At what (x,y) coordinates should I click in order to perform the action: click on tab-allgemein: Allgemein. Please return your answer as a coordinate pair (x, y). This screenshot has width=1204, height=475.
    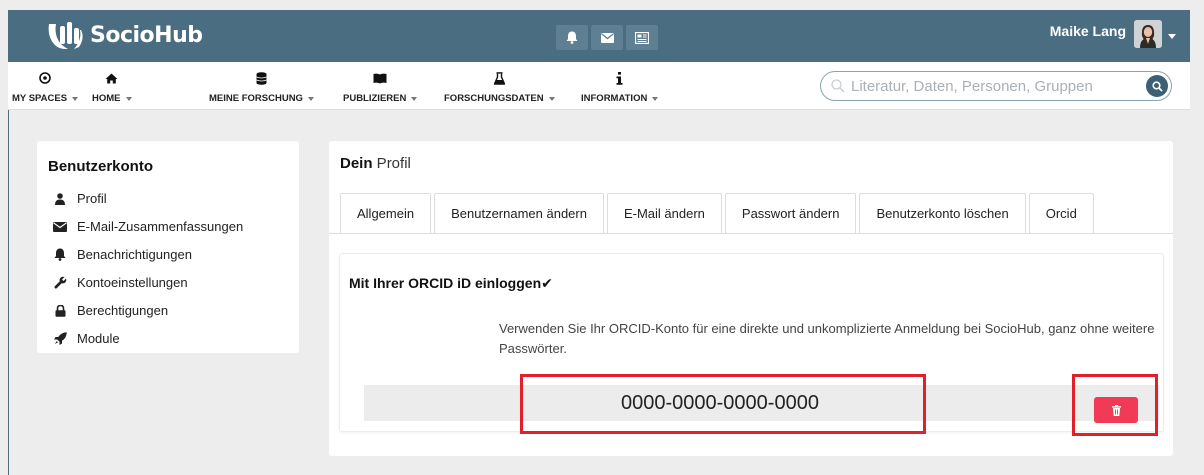
    Looking at the image, I should click on (386, 213).